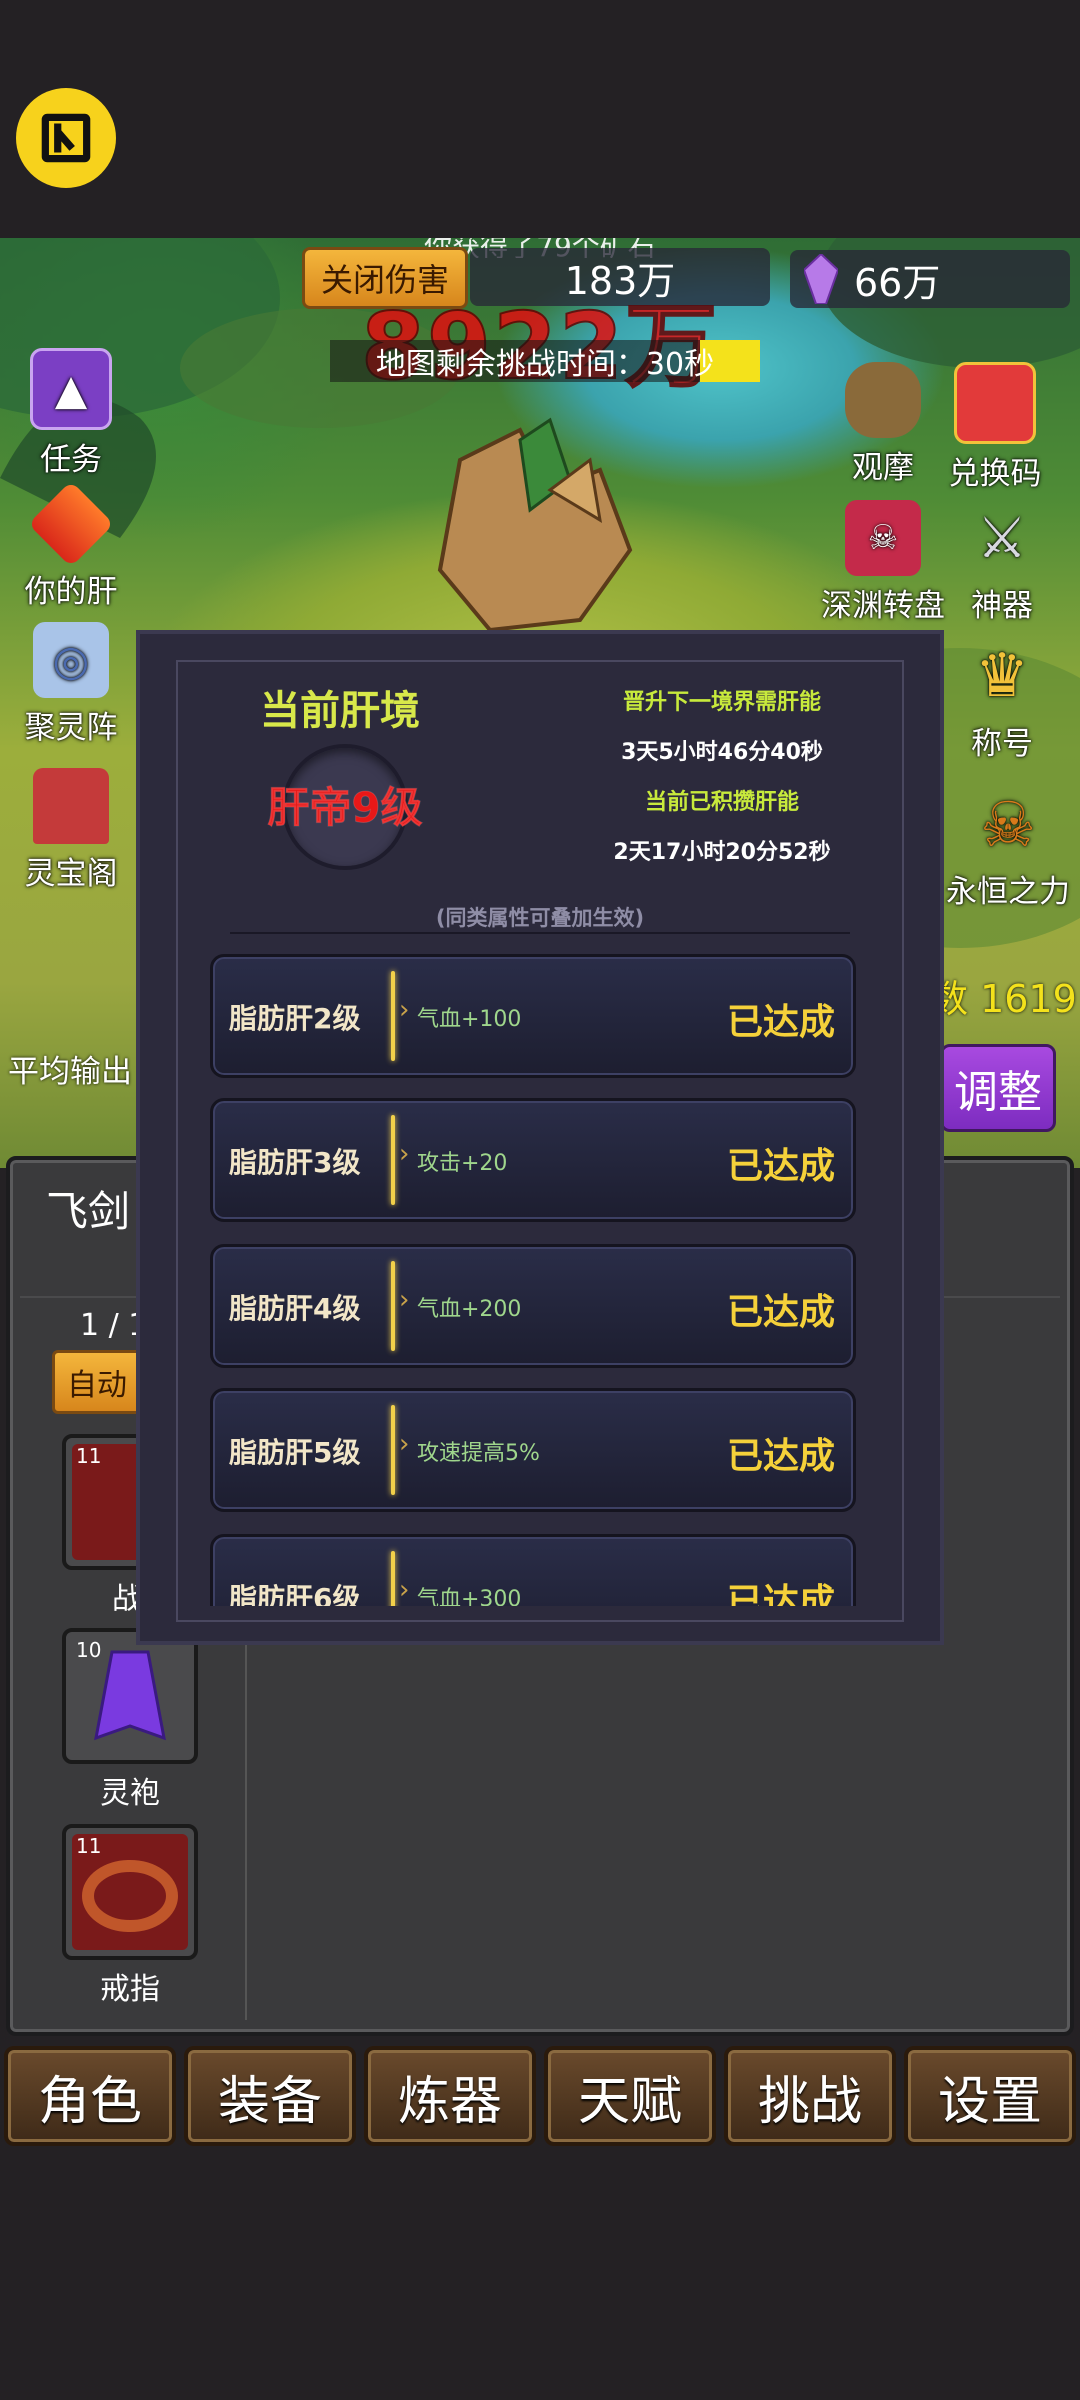  I want to click on abyss-wheel-icon: ☠, so click(883, 538).